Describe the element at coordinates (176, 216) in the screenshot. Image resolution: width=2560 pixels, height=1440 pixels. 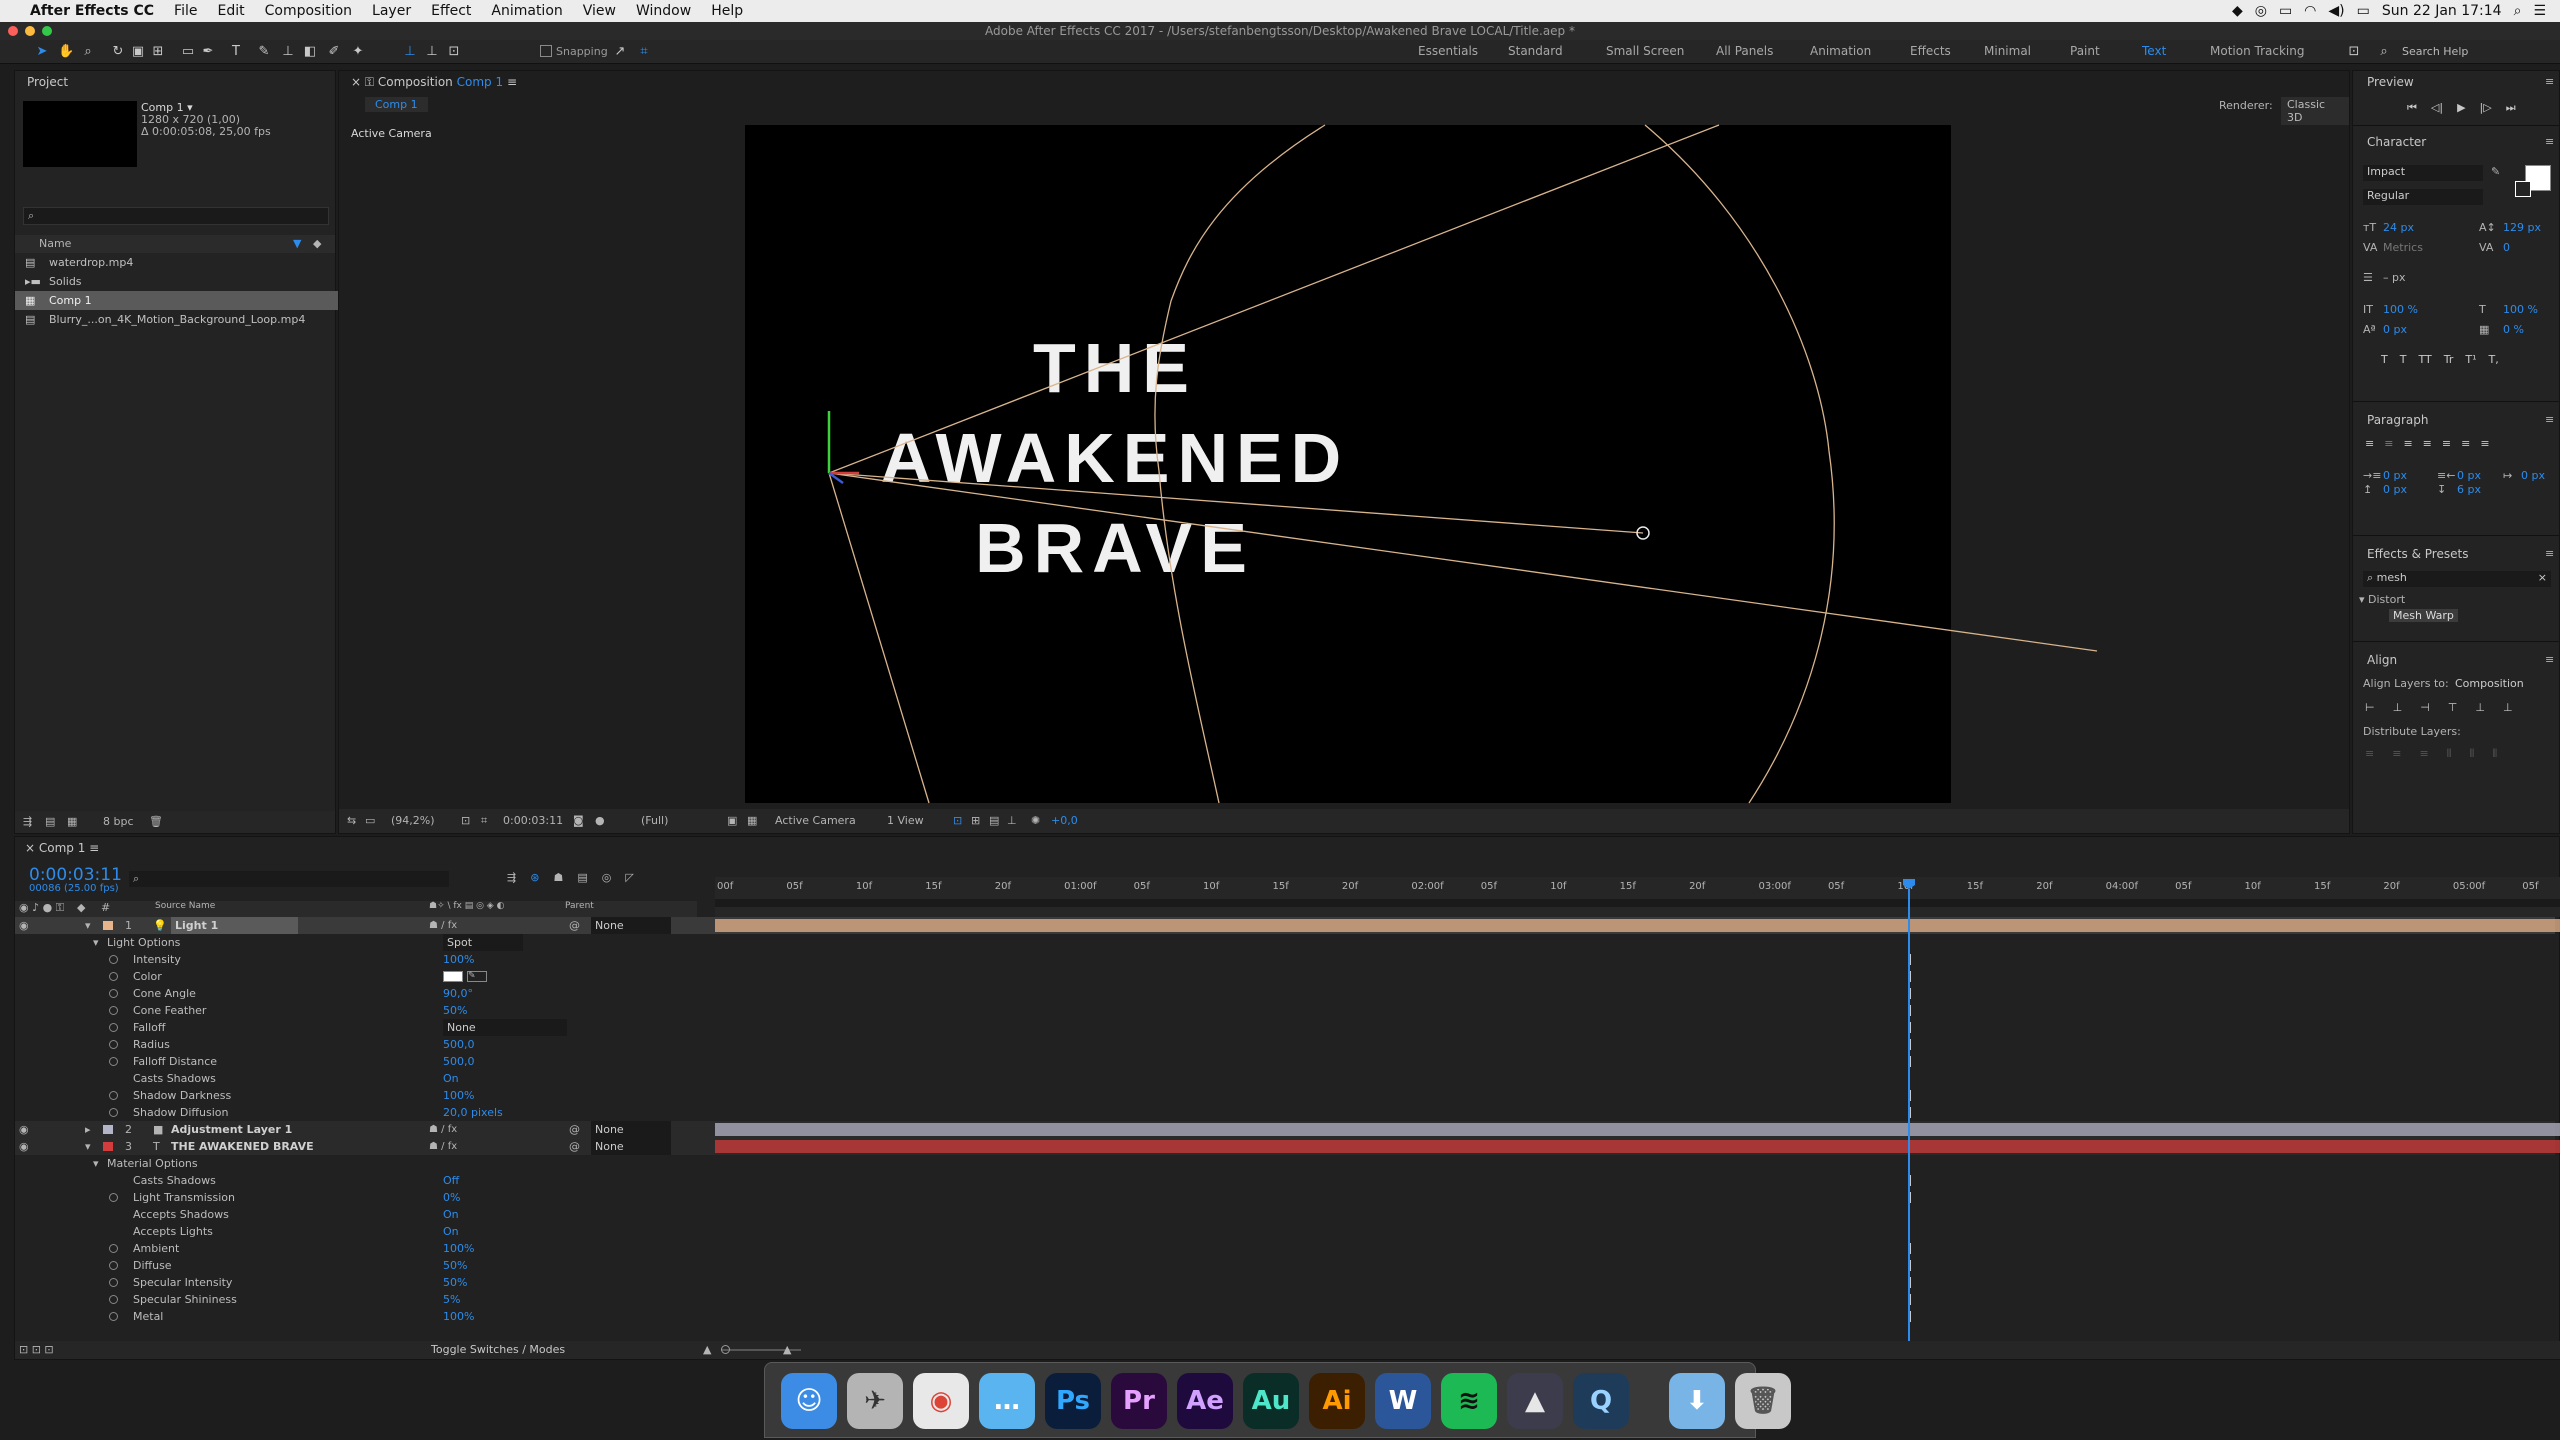
I see `project-search-input: ⌕` at that location.